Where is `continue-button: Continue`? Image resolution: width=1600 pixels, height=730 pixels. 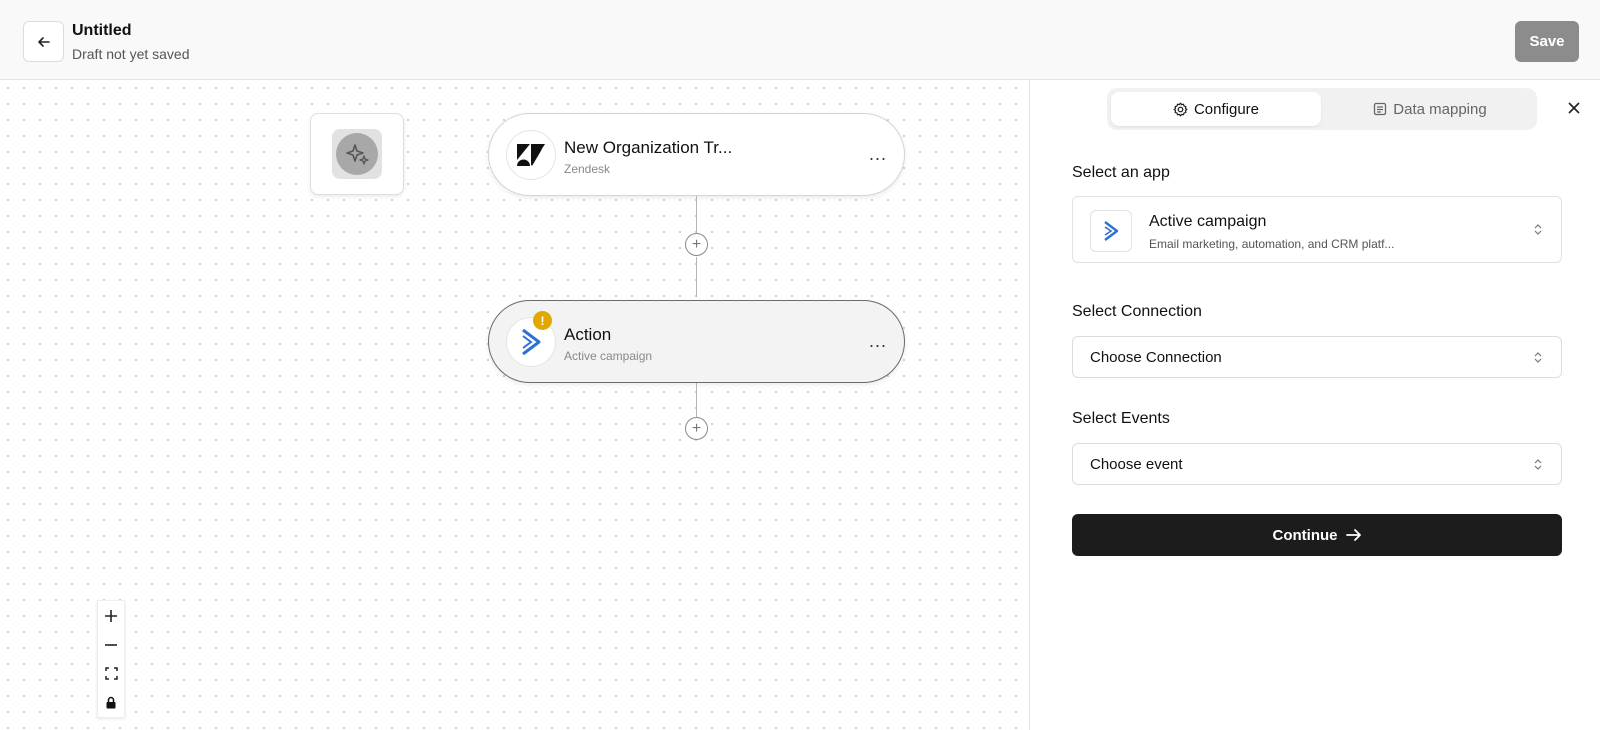
continue-button: Continue is located at coordinates (1317, 535).